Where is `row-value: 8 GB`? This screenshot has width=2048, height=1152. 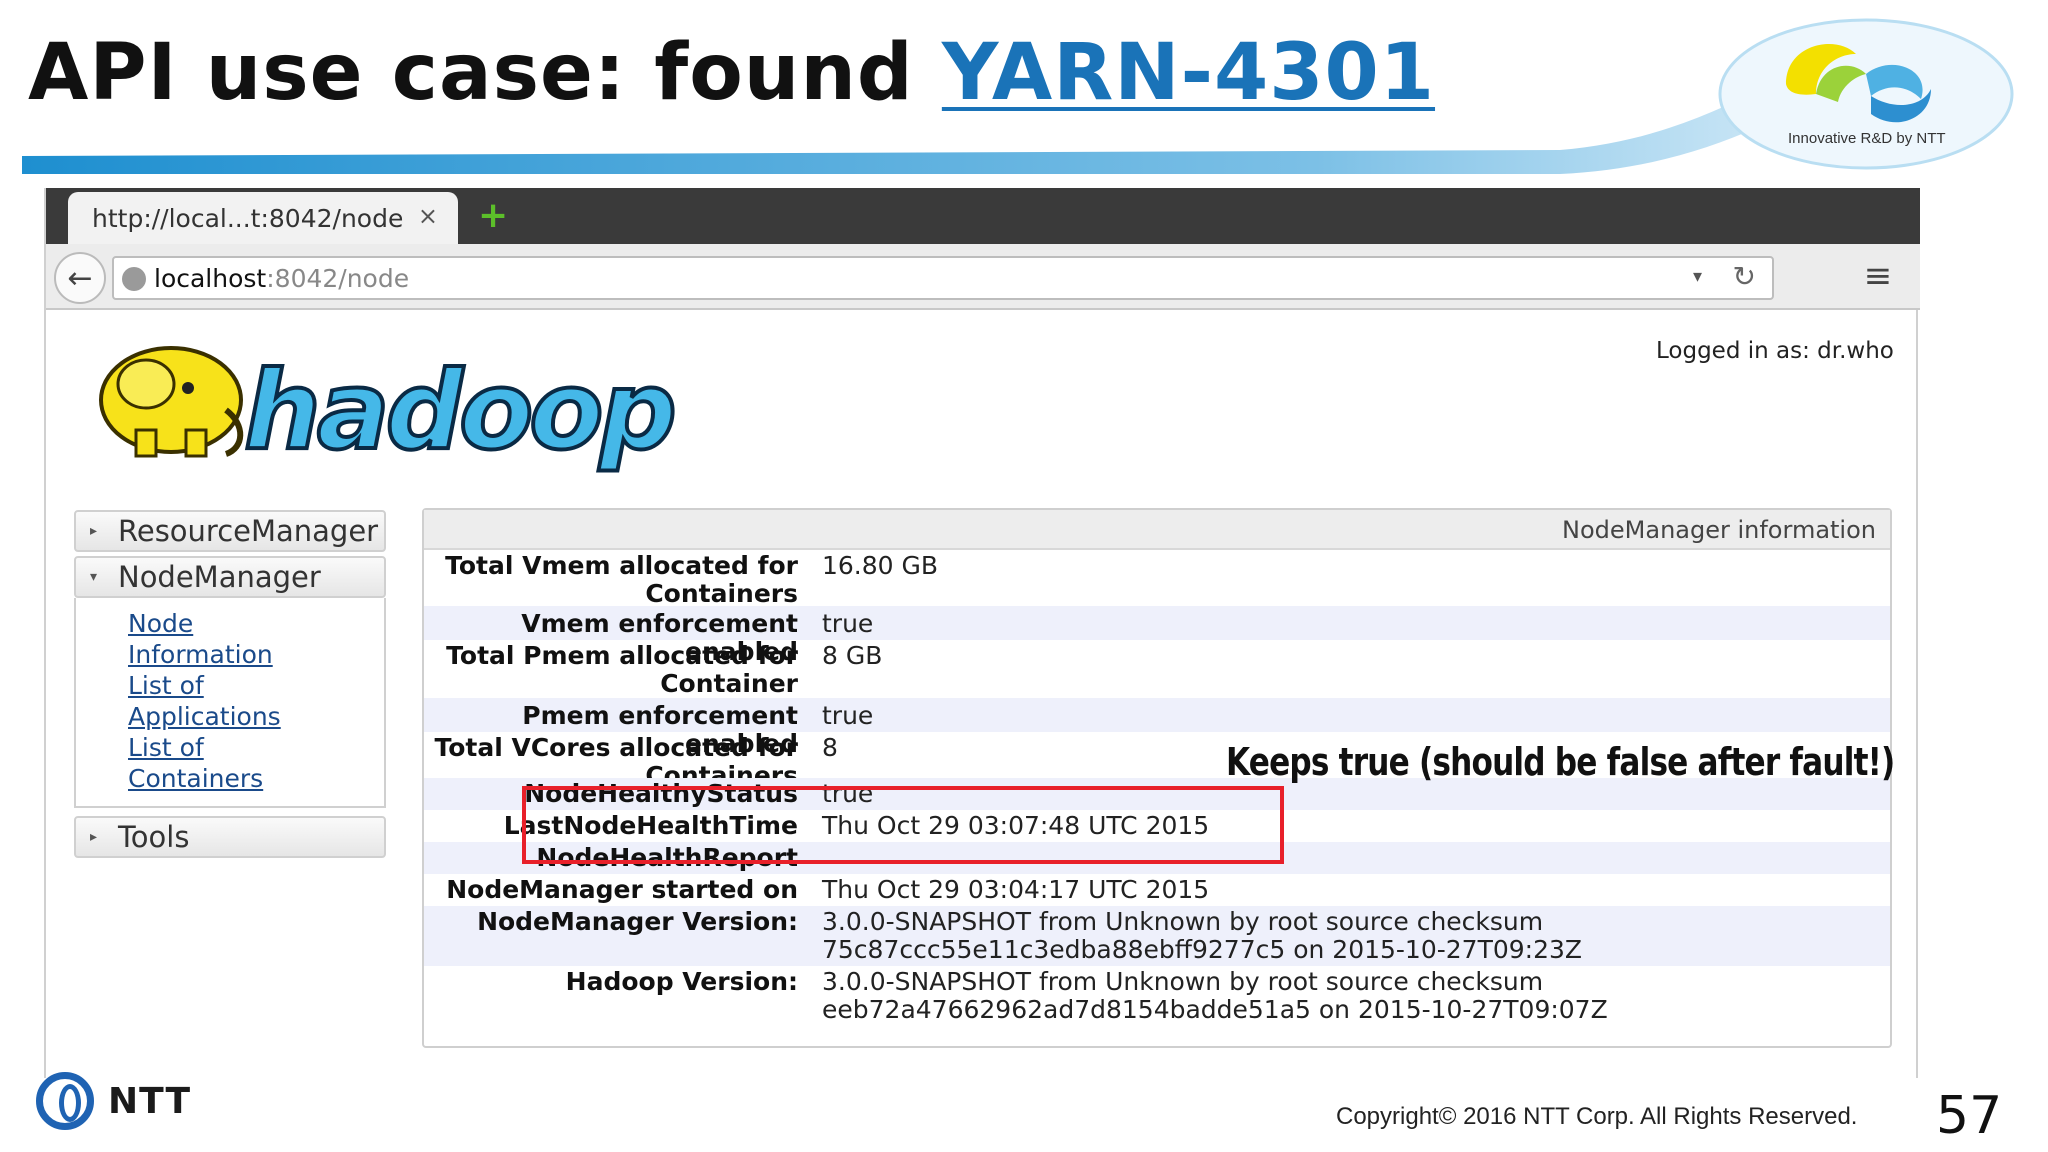
row-value: 8 GB is located at coordinates (852, 655).